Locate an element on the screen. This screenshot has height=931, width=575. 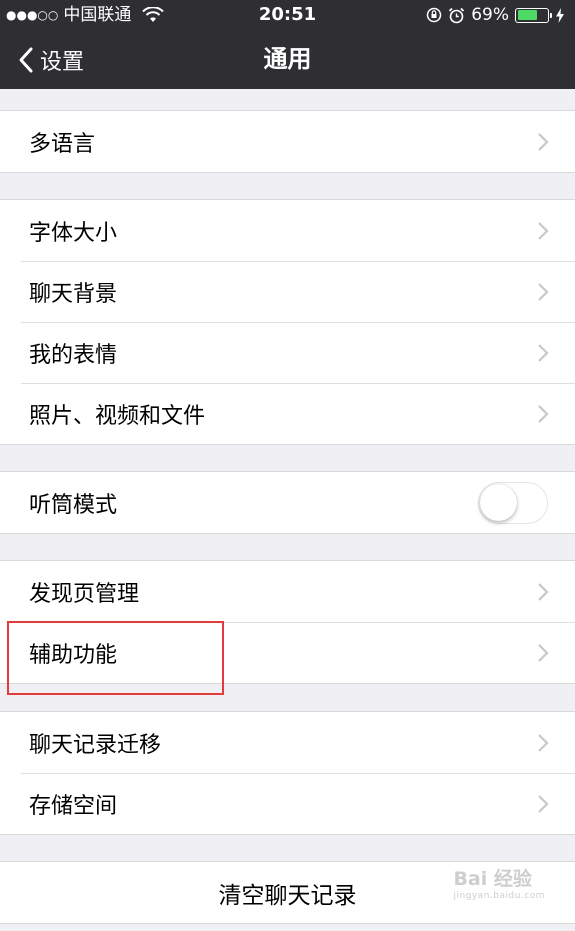
row-label: 多语言 is located at coordinates (62, 144).